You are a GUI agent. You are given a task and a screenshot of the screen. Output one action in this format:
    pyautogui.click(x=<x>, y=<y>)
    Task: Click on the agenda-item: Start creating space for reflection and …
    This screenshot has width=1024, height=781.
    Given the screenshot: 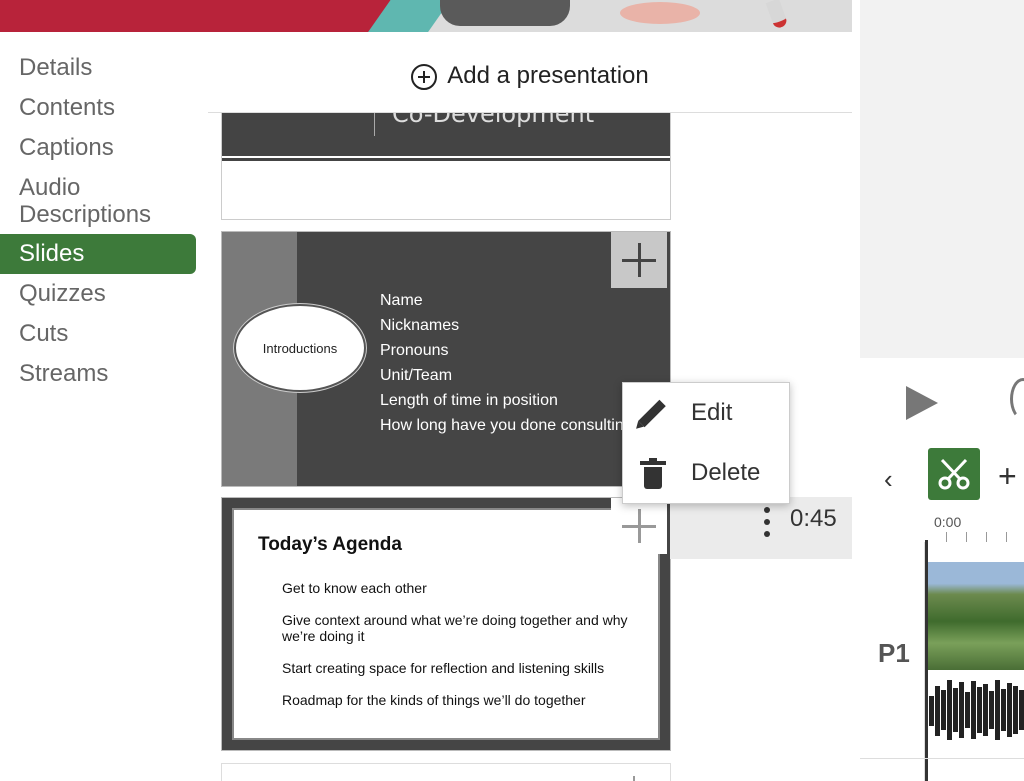 What is the action you would take?
    pyautogui.click(x=443, y=668)
    